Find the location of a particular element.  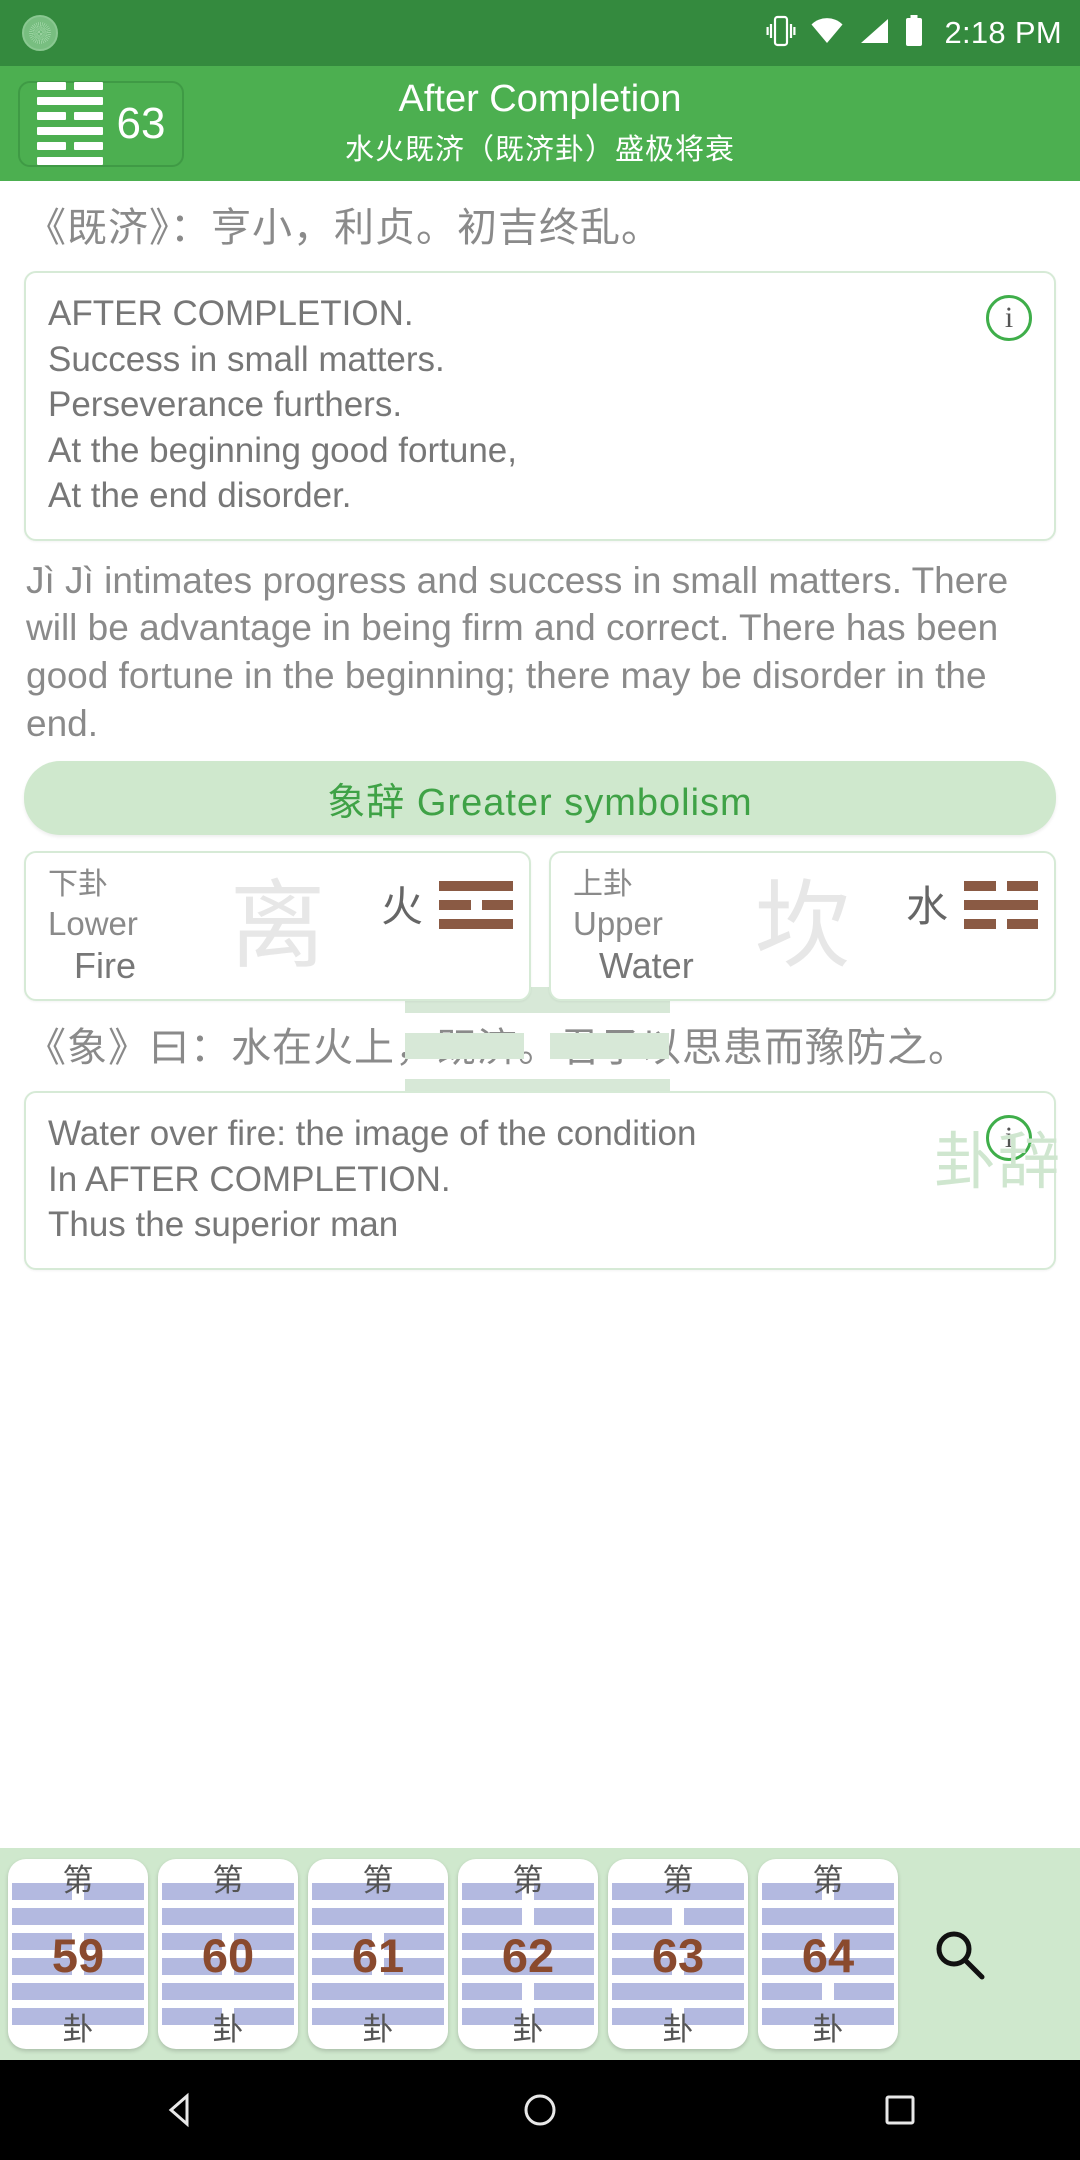

lower-trigram-card: 离 下卦 Lower 火 Fire is located at coordinates (277, 926).